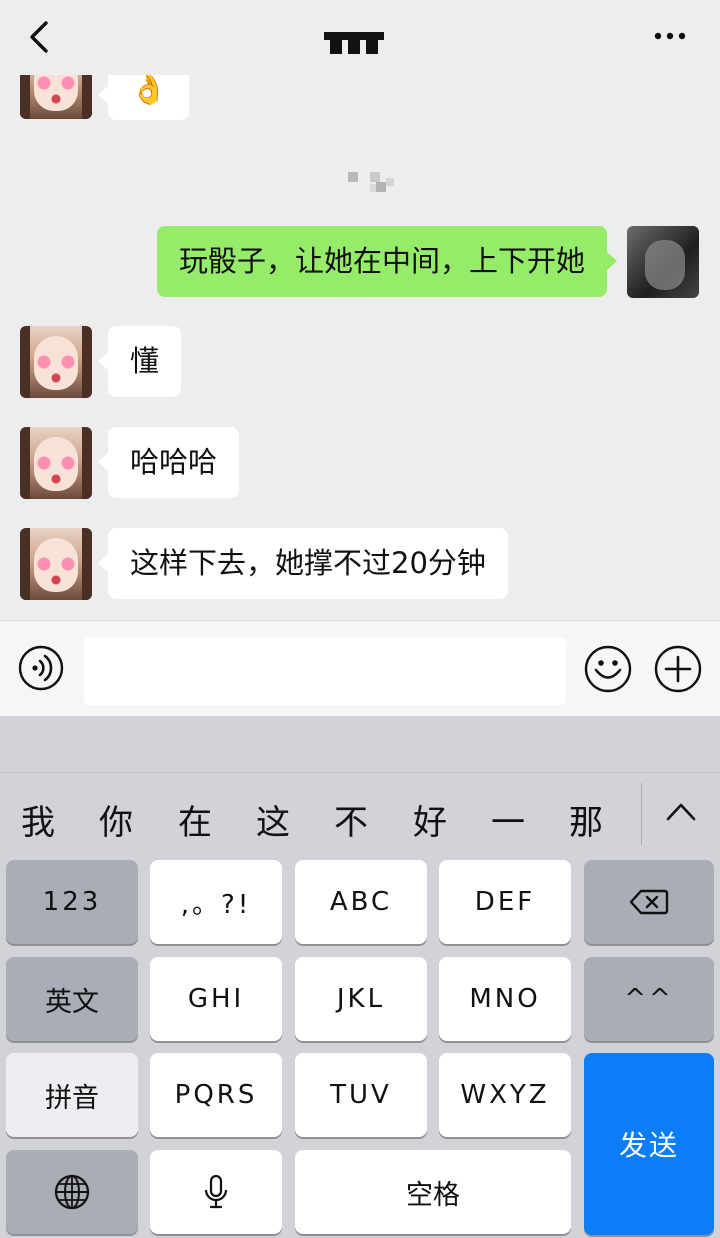 This screenshot has height=1238, width=720. Describe the element at coordinates (38, 819) in the screenshot. I see `candidate-word: 我` at that location.